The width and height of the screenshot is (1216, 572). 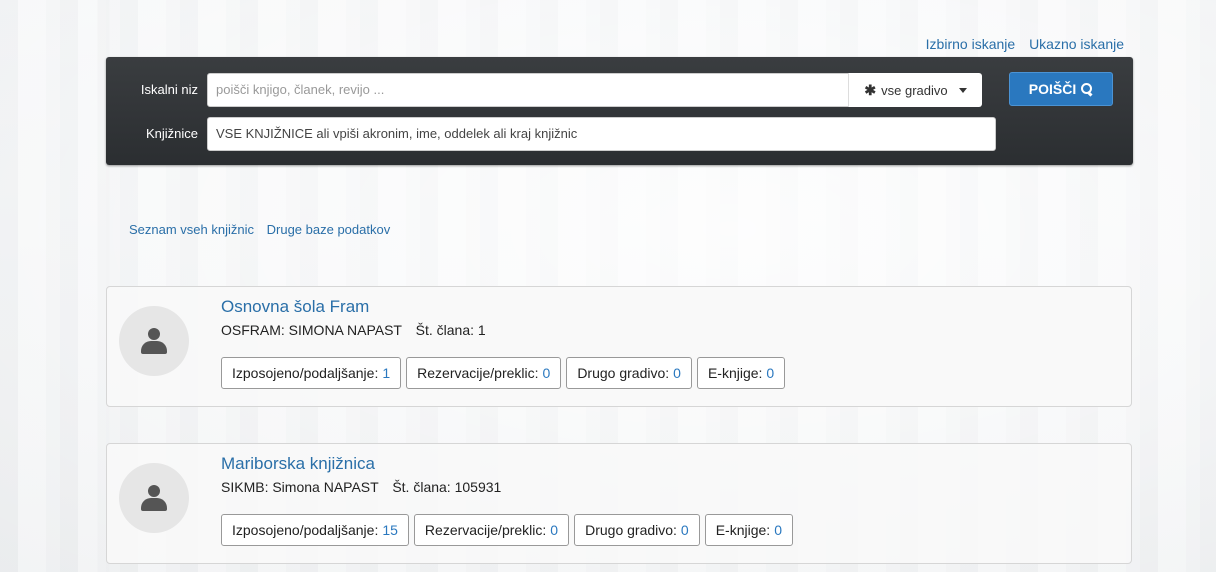 I want to click on command-search-link: Ukazno iskanje, so click(x=1076, y=44).